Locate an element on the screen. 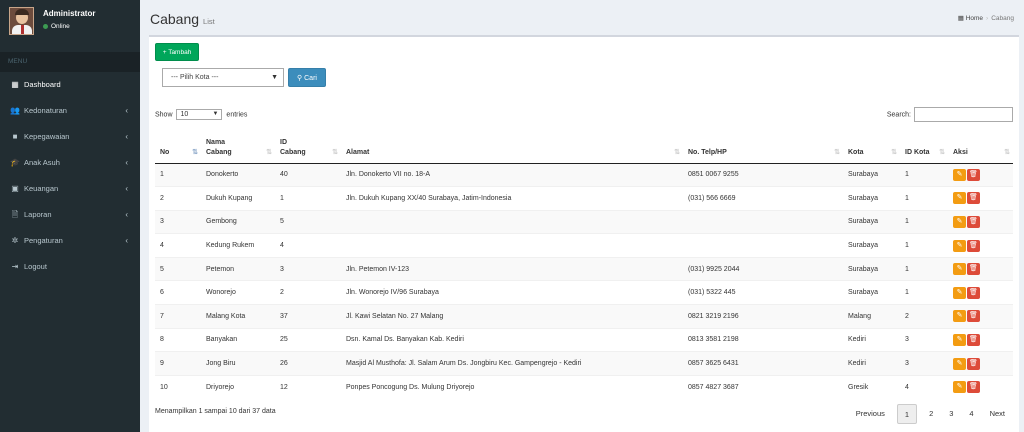  pagination-next: Next is located at coordinates (997, 414).